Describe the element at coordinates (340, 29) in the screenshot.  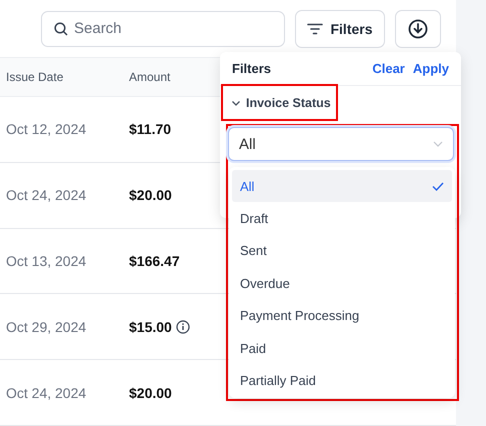
I see `filters-button: Filters` at that location.